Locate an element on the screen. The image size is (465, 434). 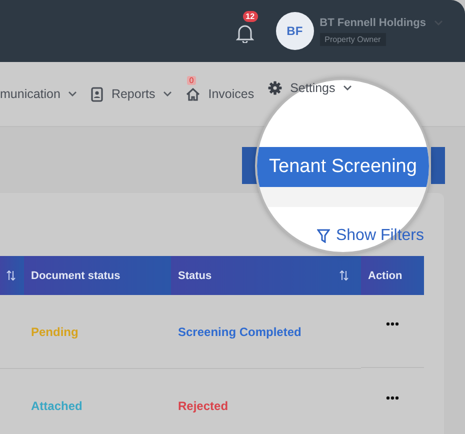
status-text: Rejected is located at coordinates (203, 405).